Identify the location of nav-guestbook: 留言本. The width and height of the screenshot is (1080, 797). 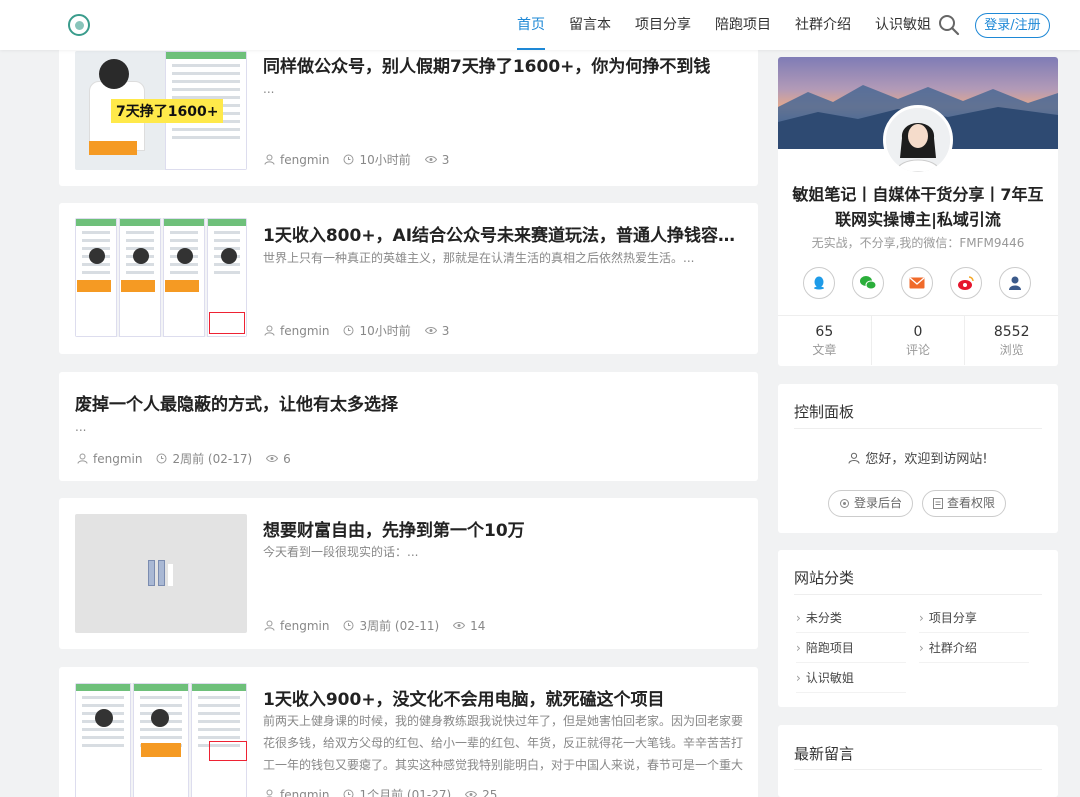
(590, 25).